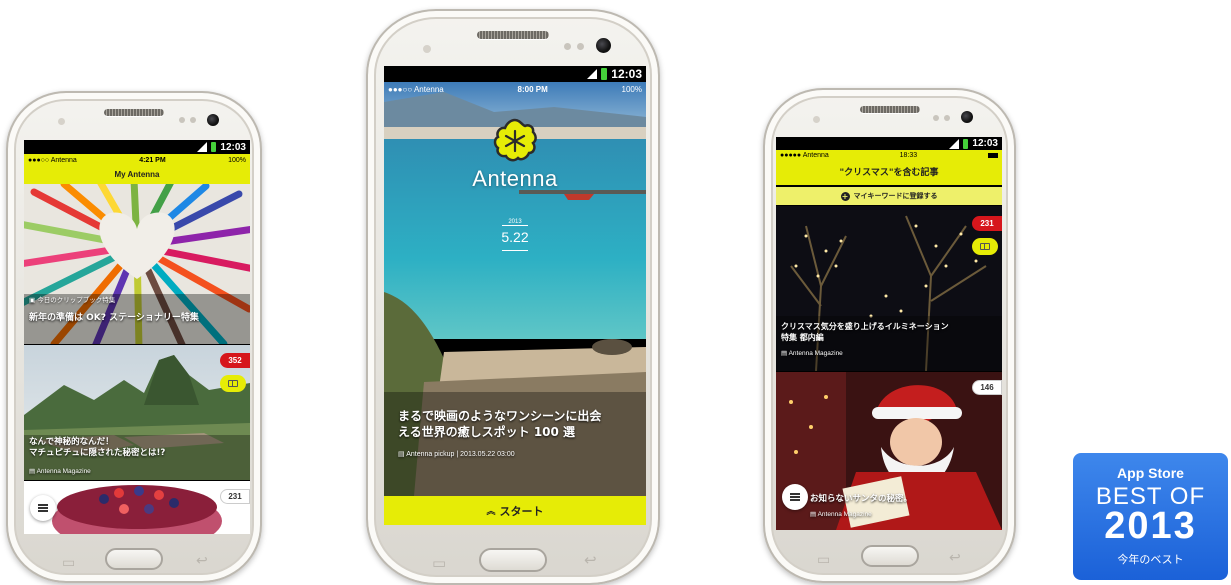  Describe the element at coordinates (97, 453) in the screenshot. I see `card-title-line: マチュピチュに隠された秘密とは!?` at that location.